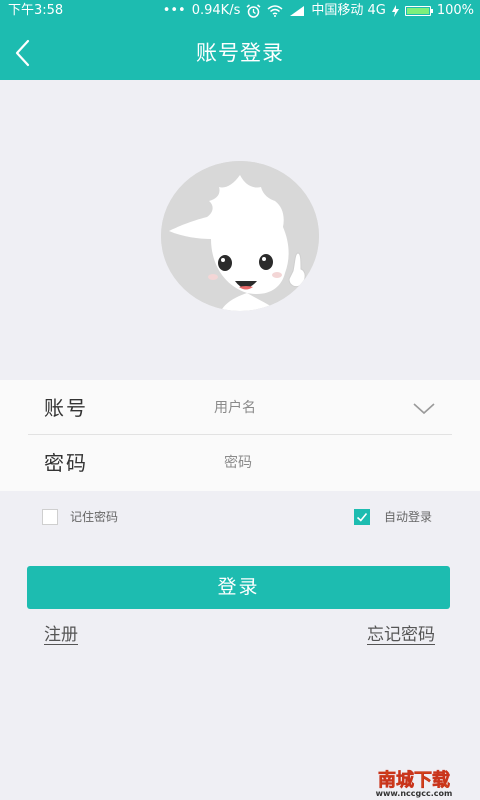 The height and width of the screenshot is (800, 480). I want to click on status-right: ••• 0.94K/s 中国移动 4G 100%, so click(318, 11).